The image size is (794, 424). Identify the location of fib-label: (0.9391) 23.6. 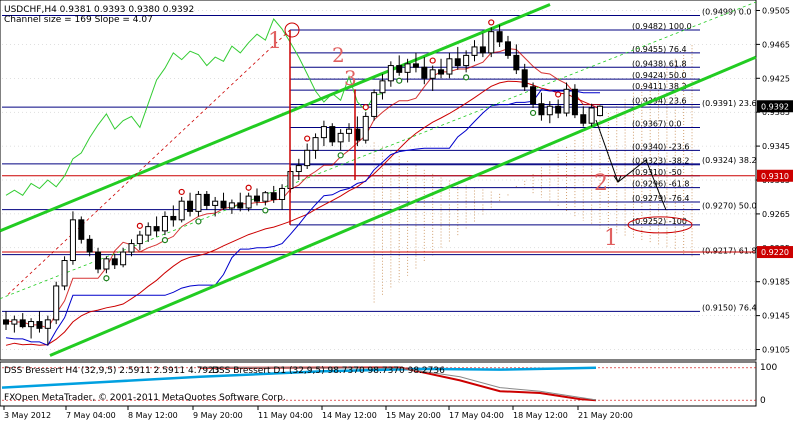
(729, 103).